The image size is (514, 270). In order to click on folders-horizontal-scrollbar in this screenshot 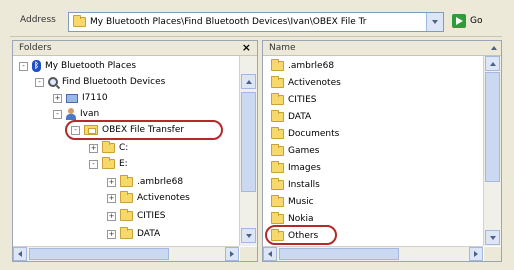, I will do `click(126, 253)`.